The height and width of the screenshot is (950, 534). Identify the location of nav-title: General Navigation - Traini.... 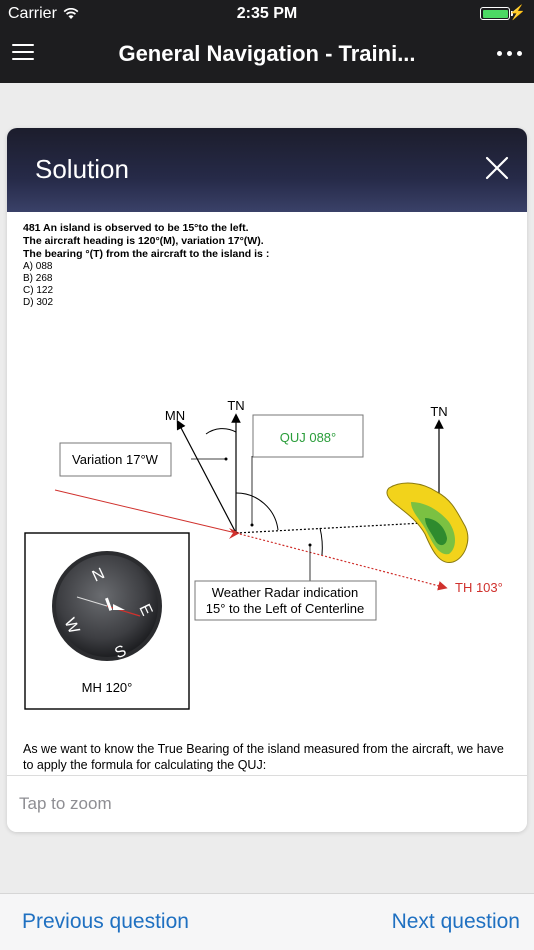
(267, 53).